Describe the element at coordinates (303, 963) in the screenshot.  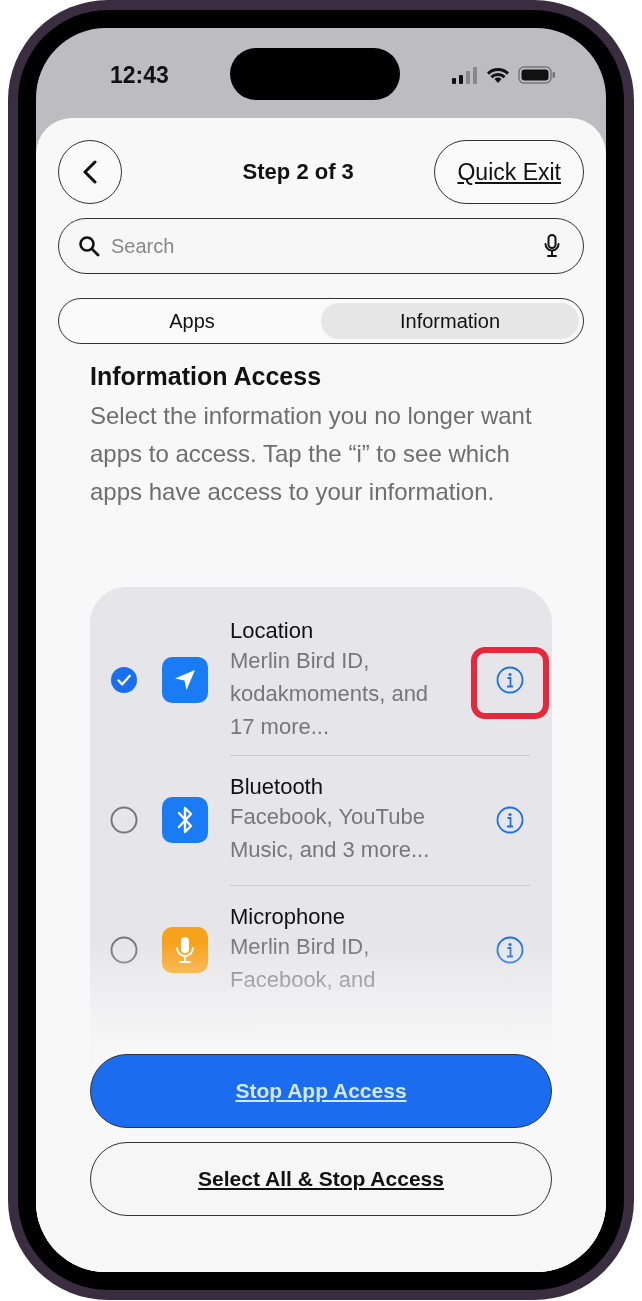
I see `item-apps: Merlin Bird ID, Facebook, and` at that location.